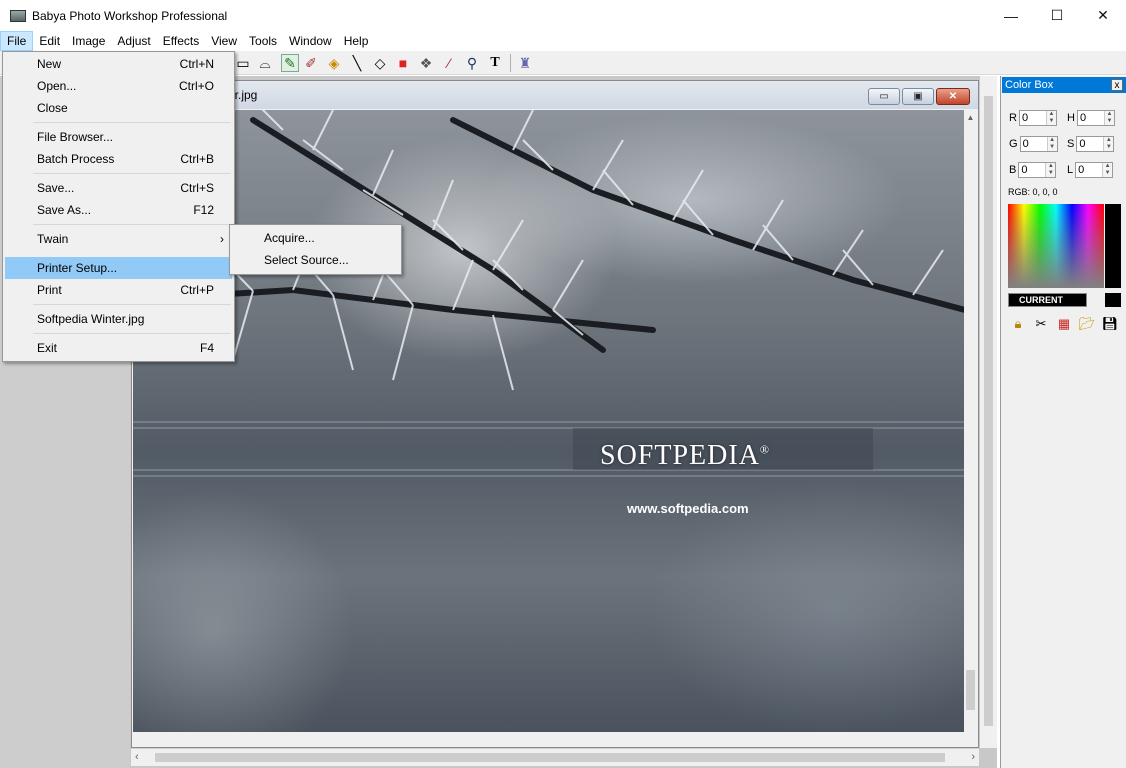 The image size is (1126, 768). Describe the element at coordinates (495, 63) in the screenshot. I see `text-icon: T` at that location.